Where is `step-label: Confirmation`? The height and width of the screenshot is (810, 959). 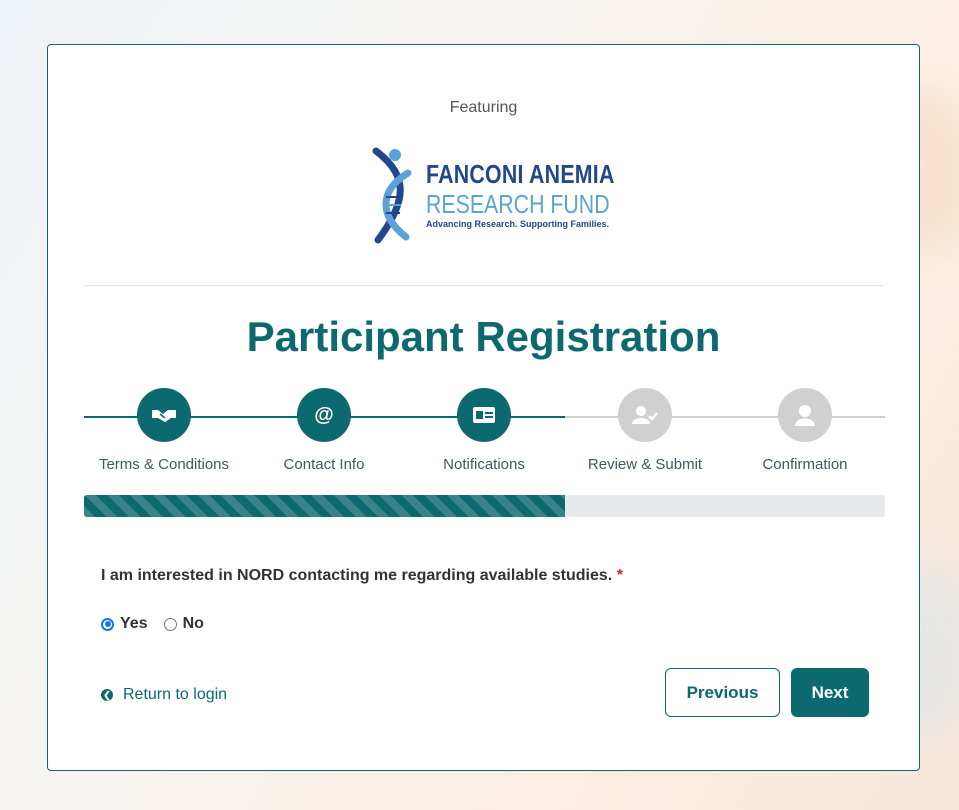
step-label: Confirmation is located at coordinates (805, 464).